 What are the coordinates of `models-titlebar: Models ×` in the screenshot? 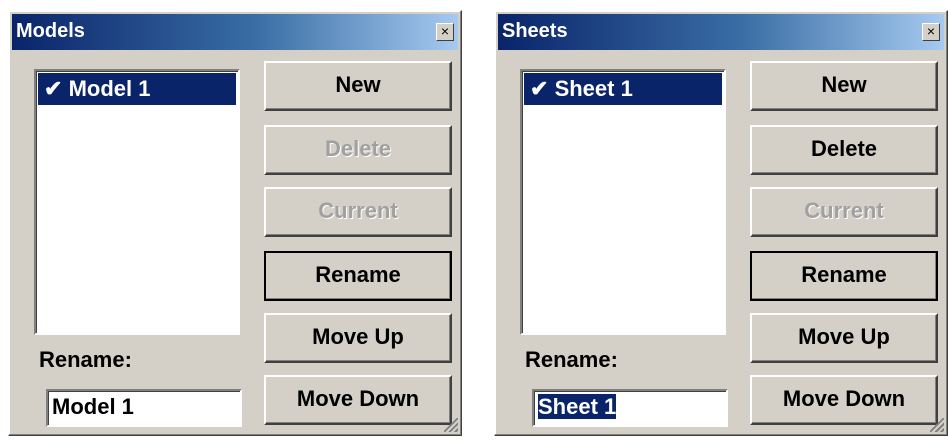 It's located at (235, 32).